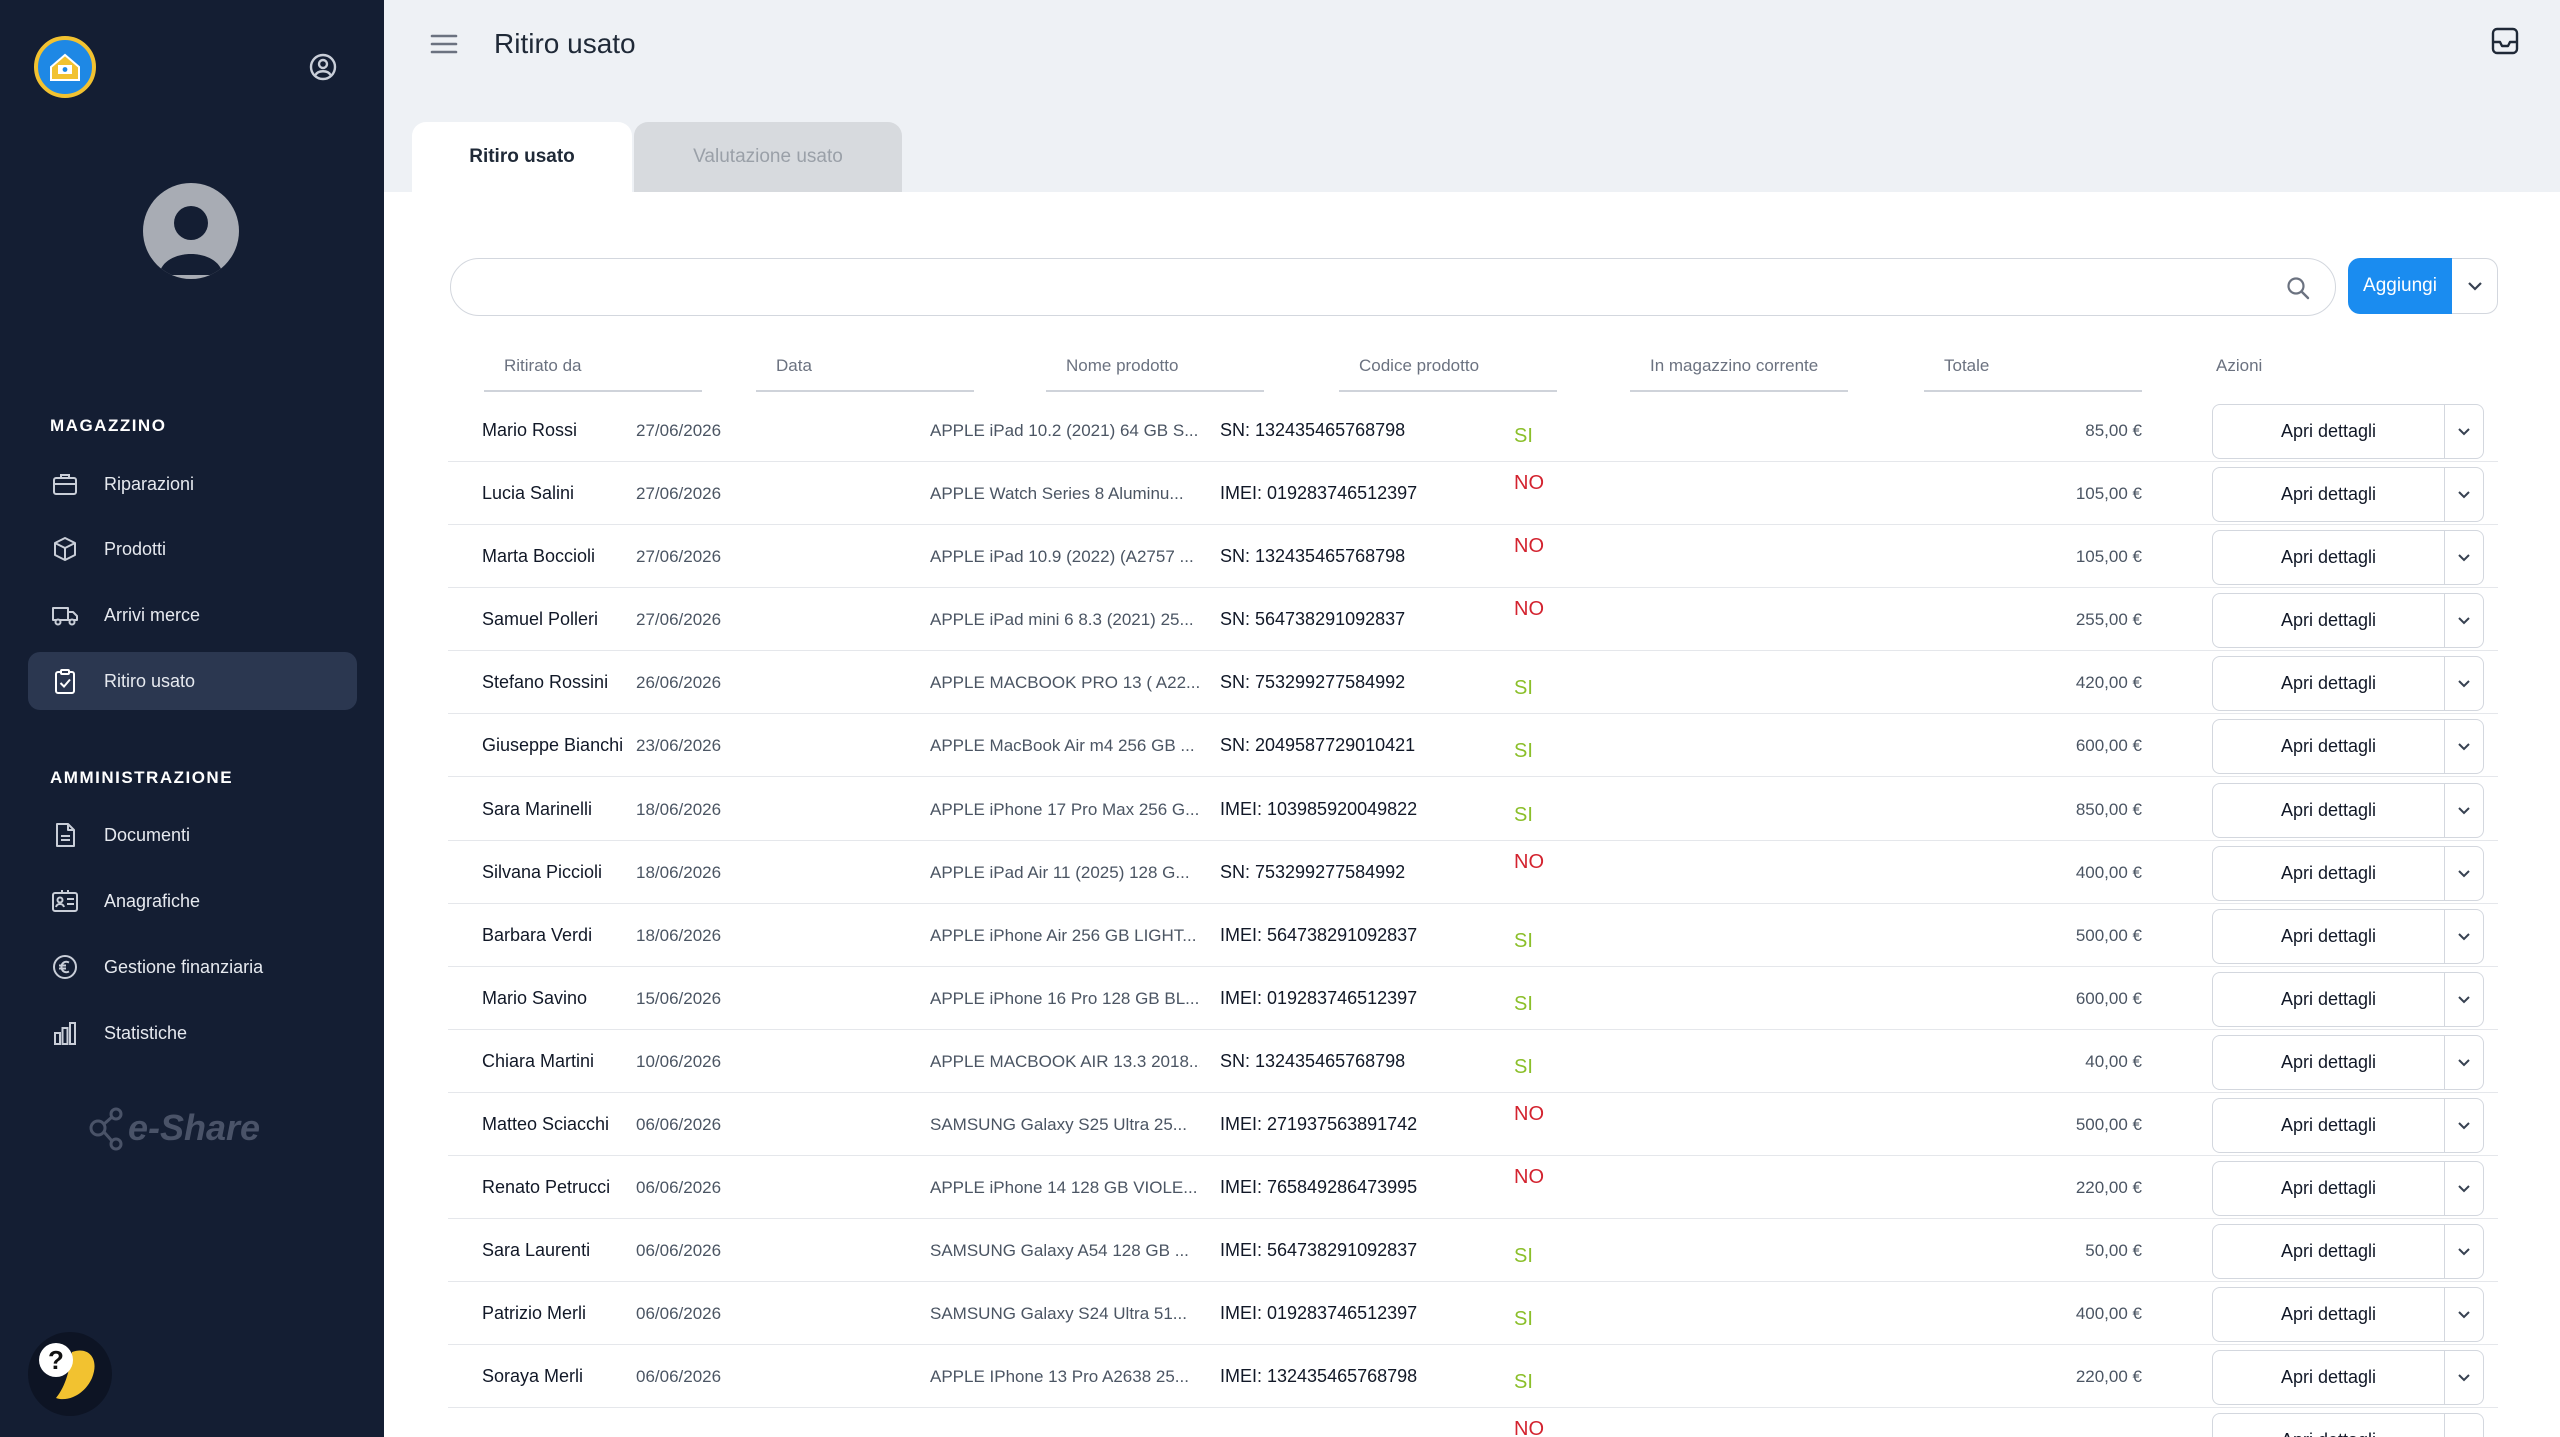 The height and width of the screenshot is (1437, 2560). Describe the element at coordinates (192, 615) in the screenshot. I see `sidebar-item-arrivi-merce: Arrivi merce` at that location.